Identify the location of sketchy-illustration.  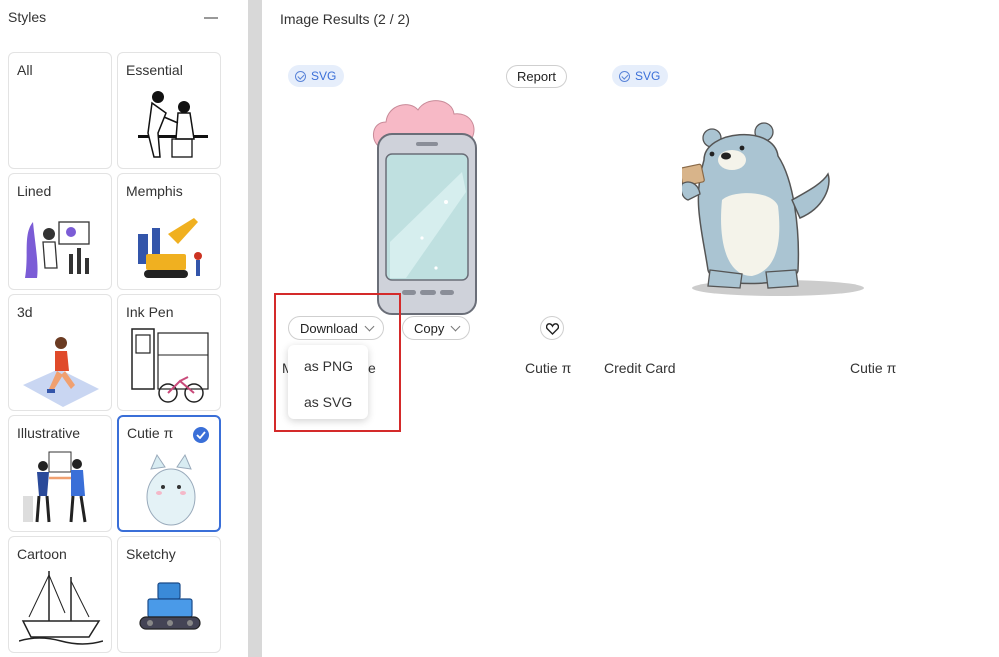
(170, 606).